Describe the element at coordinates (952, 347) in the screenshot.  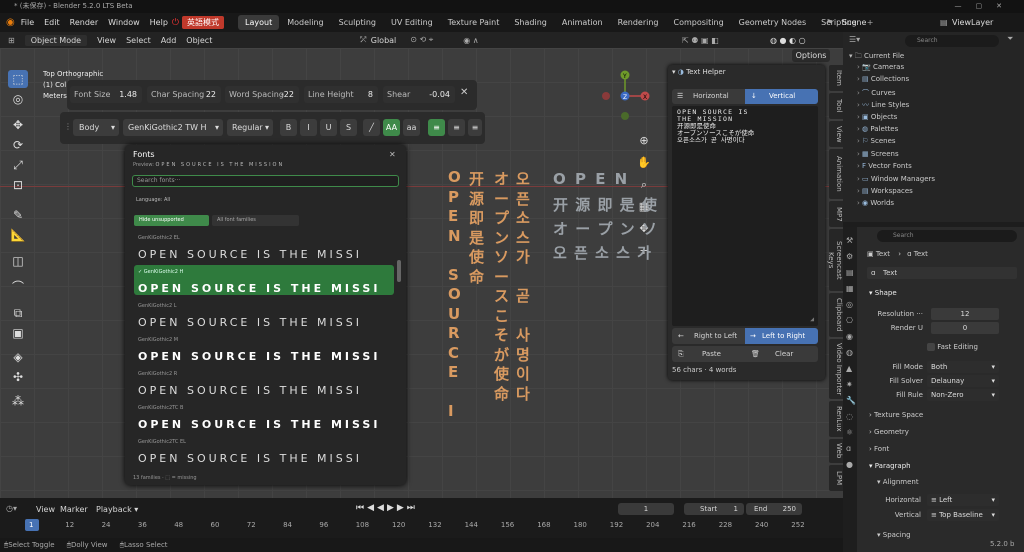
I see `fast-editing-checkbox: Fast Editing` at that location.